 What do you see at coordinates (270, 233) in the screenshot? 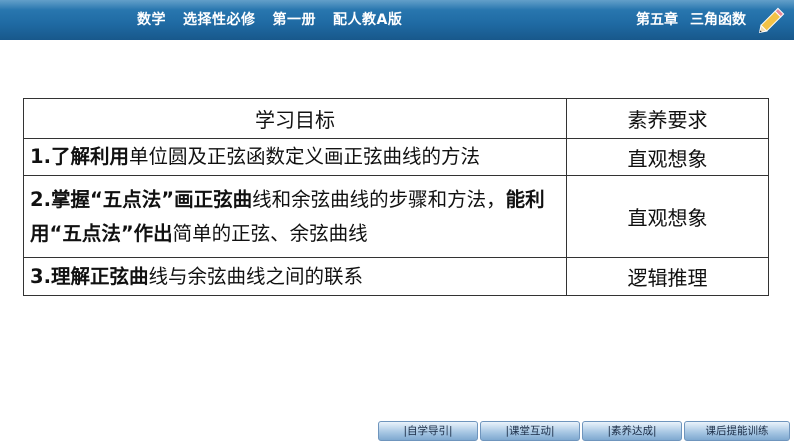
I see `goal-text: 简单的正弦、余弦曲线` at bounding box center [270, 233].